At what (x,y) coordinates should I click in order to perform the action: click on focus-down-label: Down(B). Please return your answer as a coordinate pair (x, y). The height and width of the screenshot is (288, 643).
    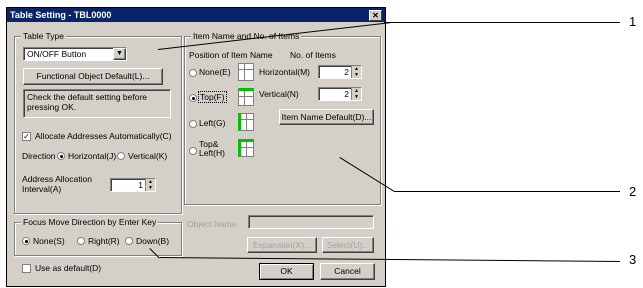
    Looking at the image, I should click on (153, 241).